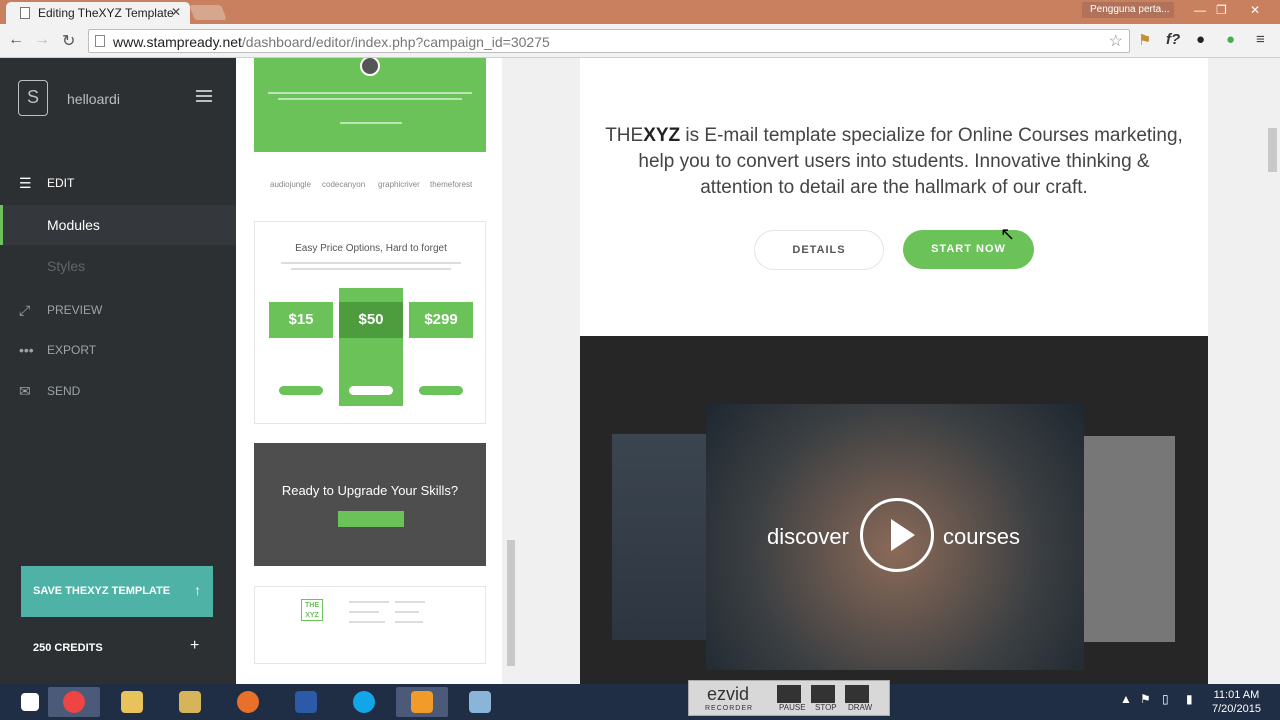 This screenshot has height=720, width=1280. What do you see at coordinates (860, 707) in the screenshot?
I see `draw-label: DRAW` at bounding box center [860, 707].